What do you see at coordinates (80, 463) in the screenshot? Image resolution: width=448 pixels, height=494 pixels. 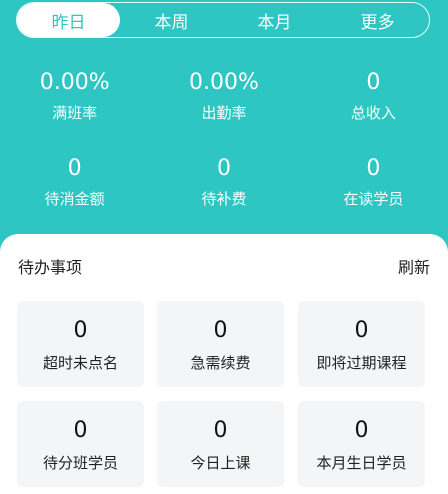 I see `todo-label: 待分班学员` at bounding box center [80, 463].